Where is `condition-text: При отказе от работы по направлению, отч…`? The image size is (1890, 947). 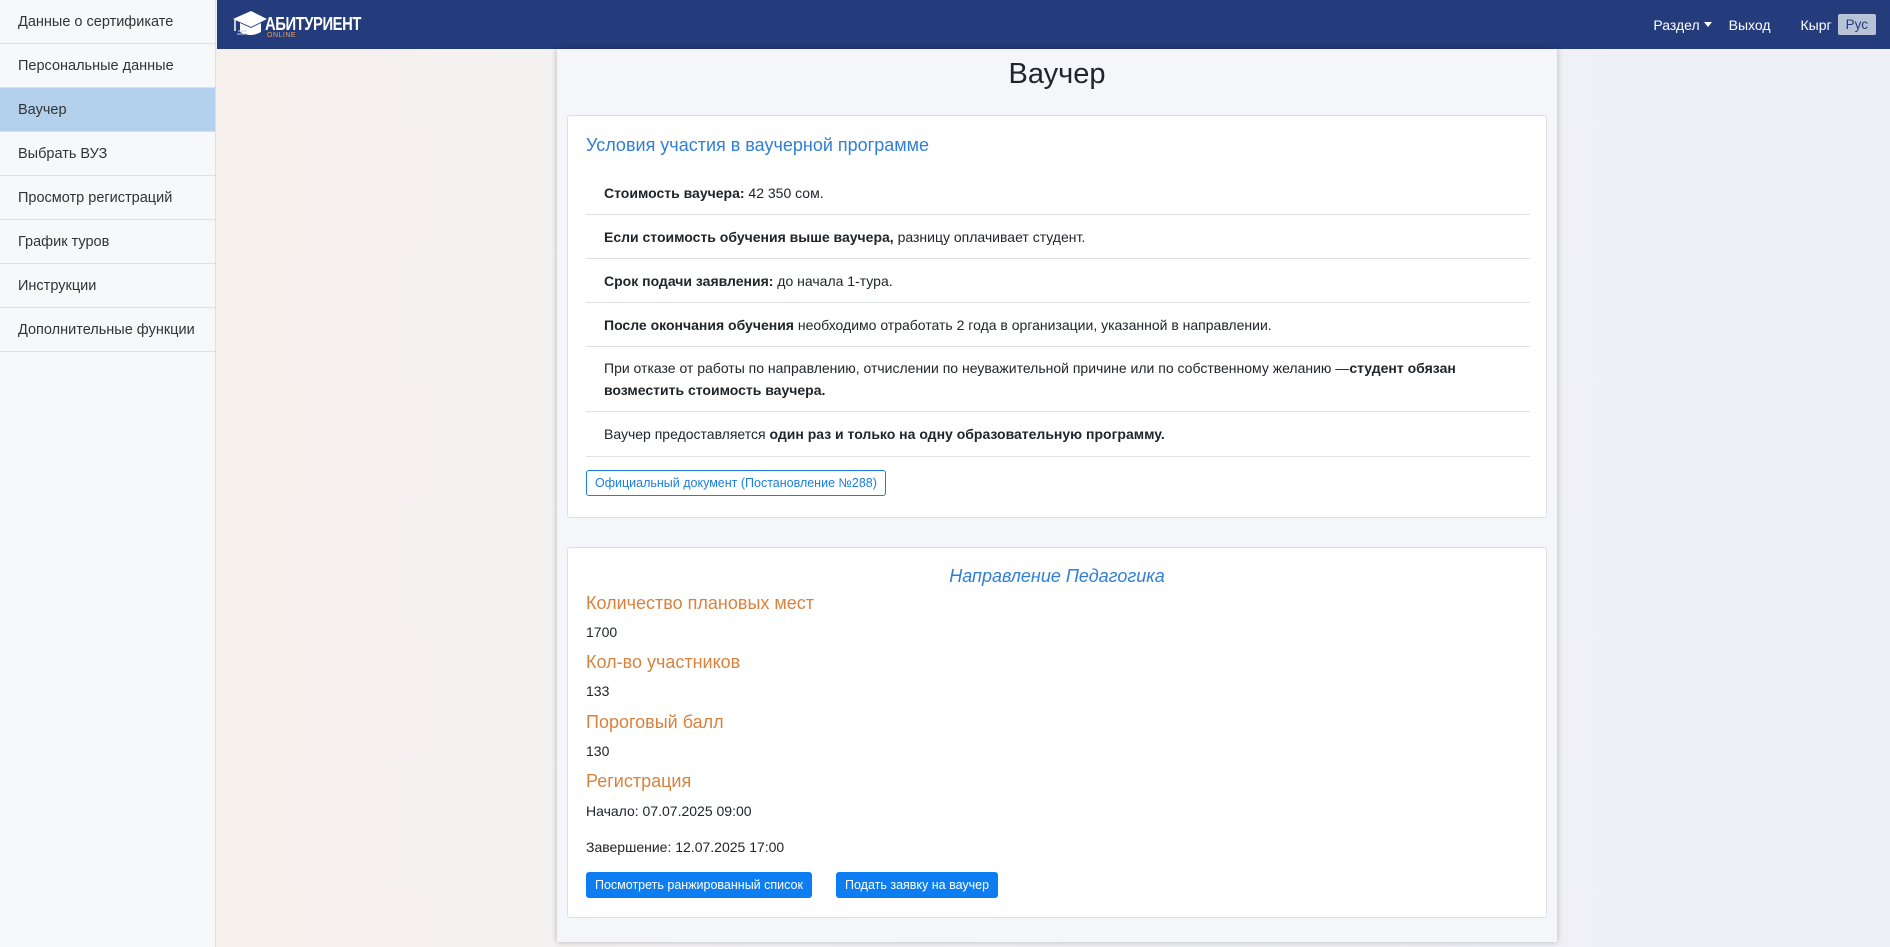 condition-text: При отказе от работы по направлению, отч… is located at coordinates (977, 368).